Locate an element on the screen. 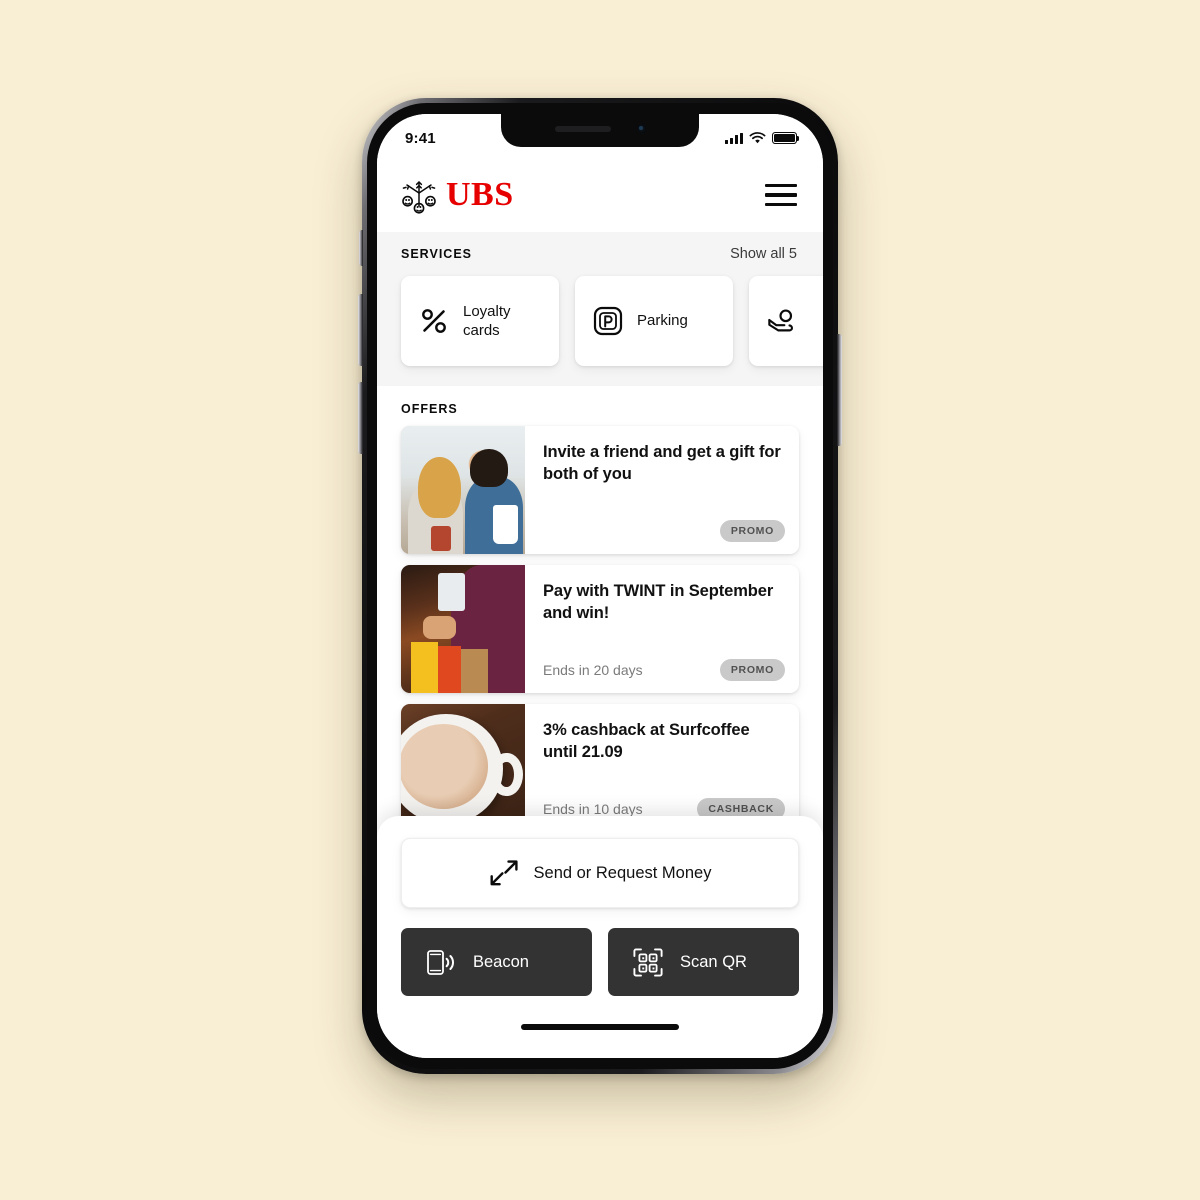 The width and height of the screenshot is (1200, 1200). offer-title: 3% cashback at Surfcoffee until 21.09 is located at coordinates (646, 741).